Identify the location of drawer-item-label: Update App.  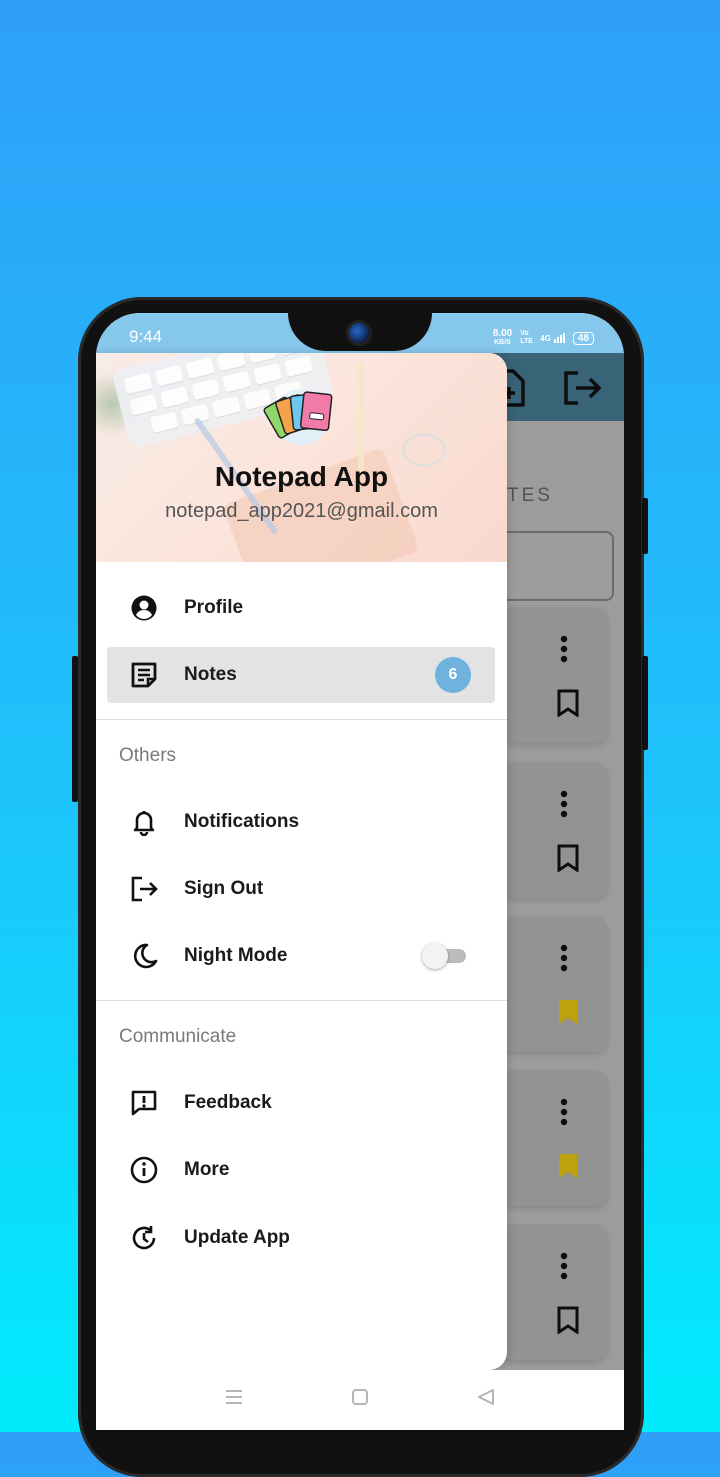
(237, 1237).